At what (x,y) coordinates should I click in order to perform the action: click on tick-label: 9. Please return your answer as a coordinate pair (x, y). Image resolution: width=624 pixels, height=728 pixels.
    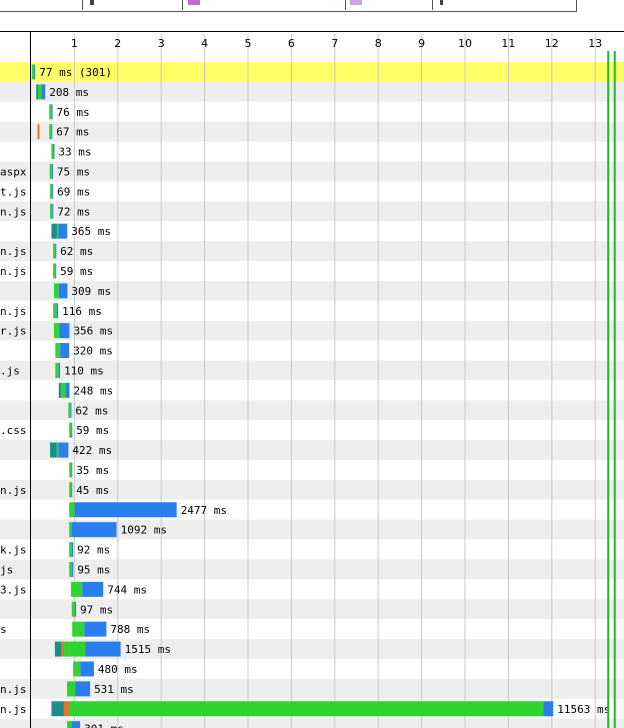
    Looking at the image, I should click on (421, 43).